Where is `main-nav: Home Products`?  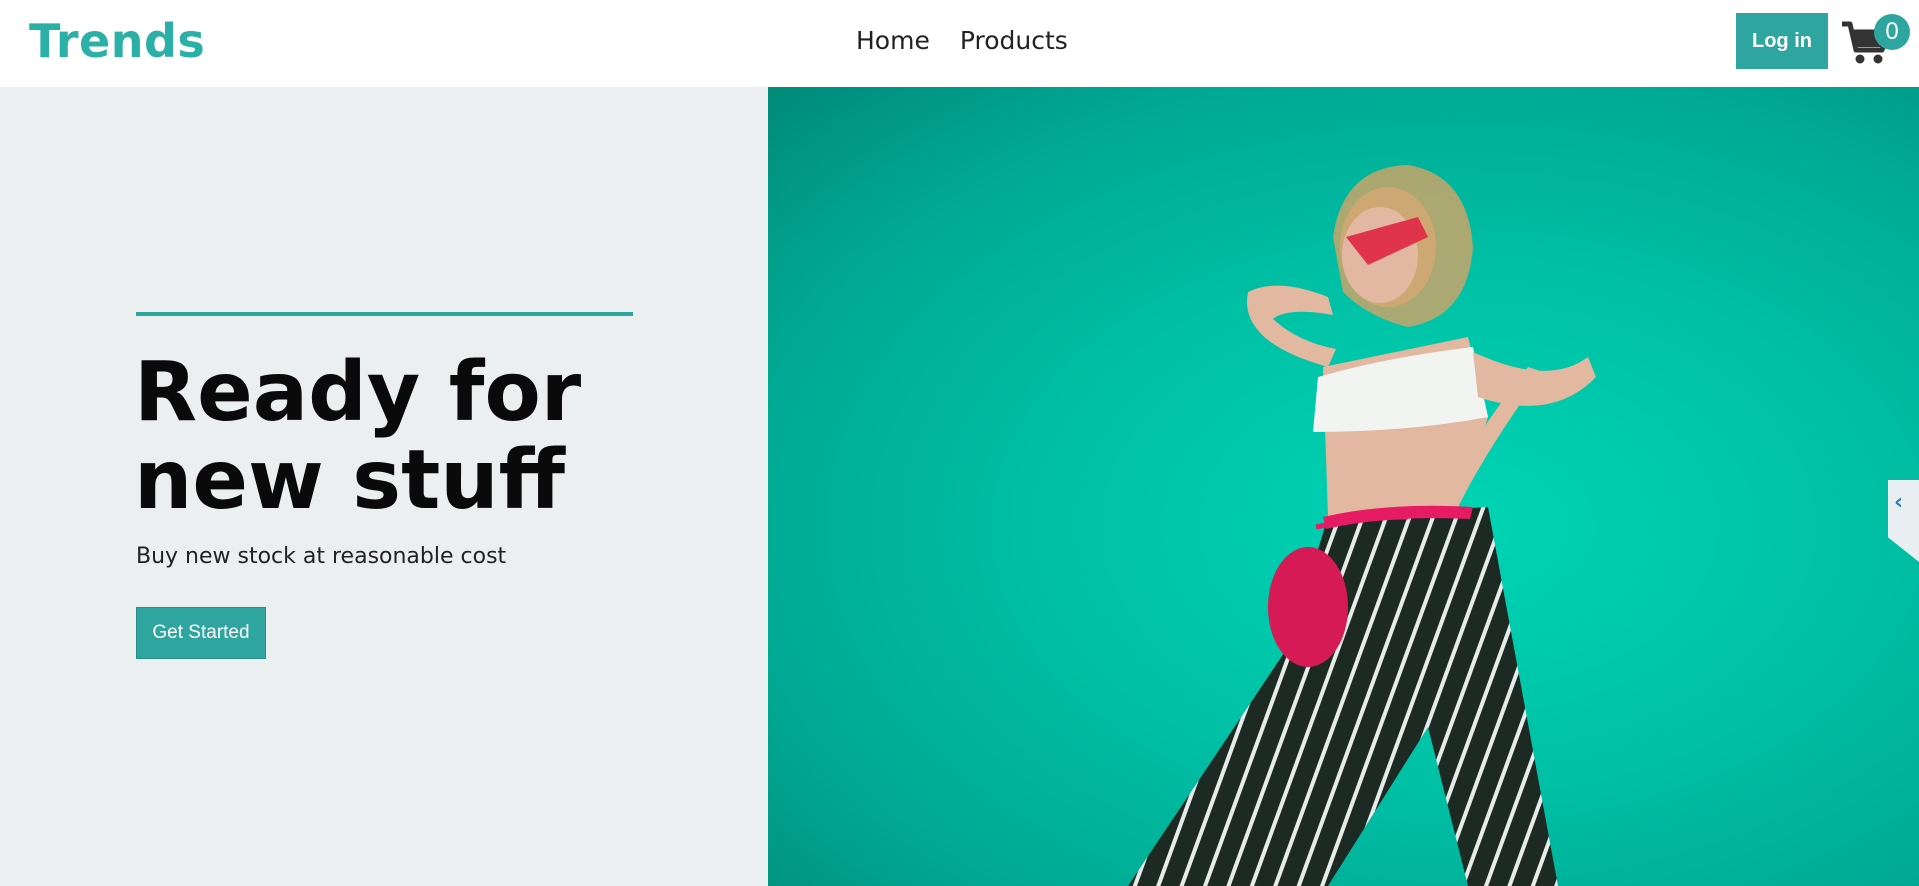 main-nav: Home Products is located at coordinates (962, 40).